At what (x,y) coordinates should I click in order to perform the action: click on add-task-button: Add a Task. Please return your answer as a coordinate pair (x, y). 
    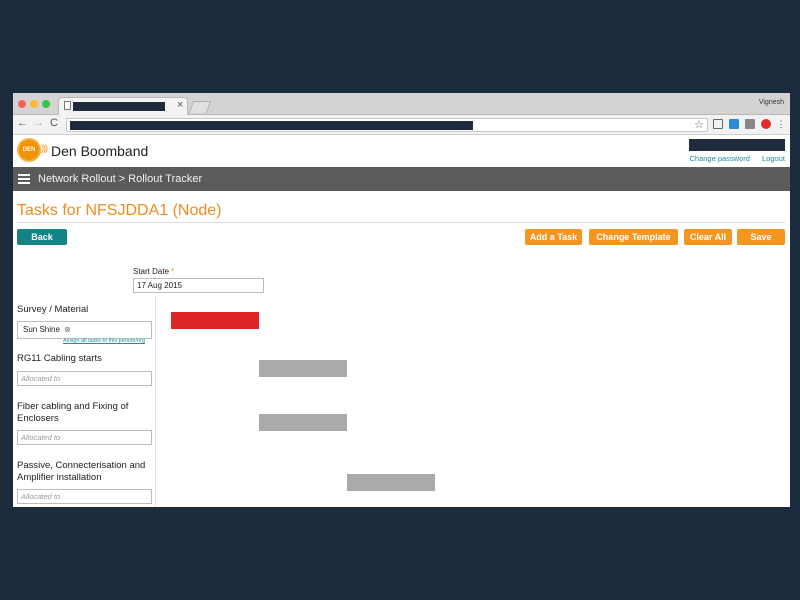
    Looking at the image, I should click on (553, 237).